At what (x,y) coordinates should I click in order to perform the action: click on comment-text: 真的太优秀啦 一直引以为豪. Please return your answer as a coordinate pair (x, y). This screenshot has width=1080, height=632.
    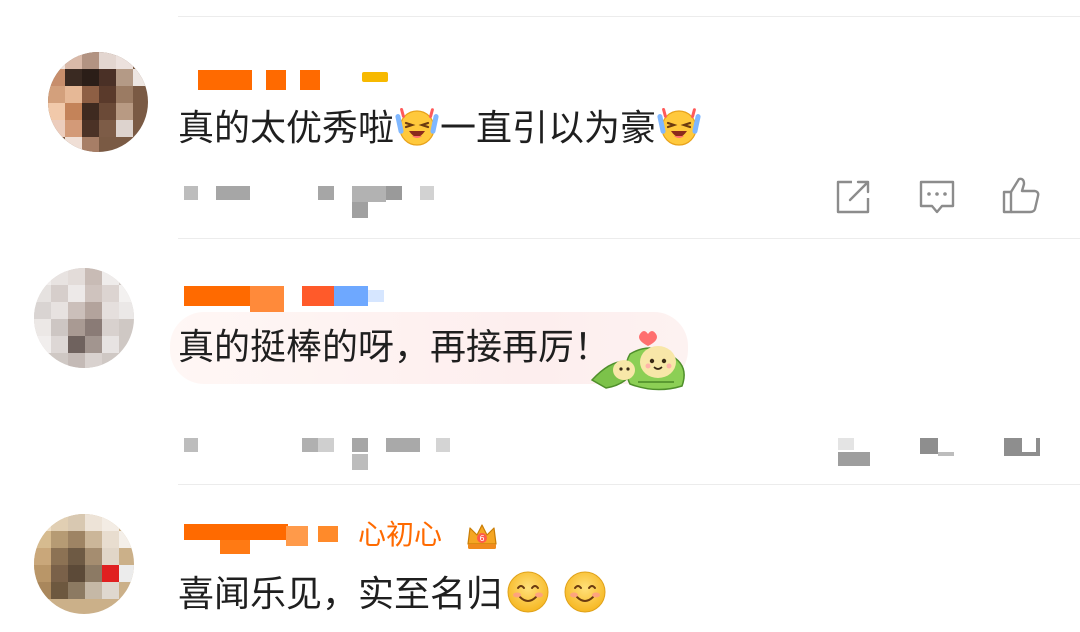
    Looking at the image, I should click on (440, 127).